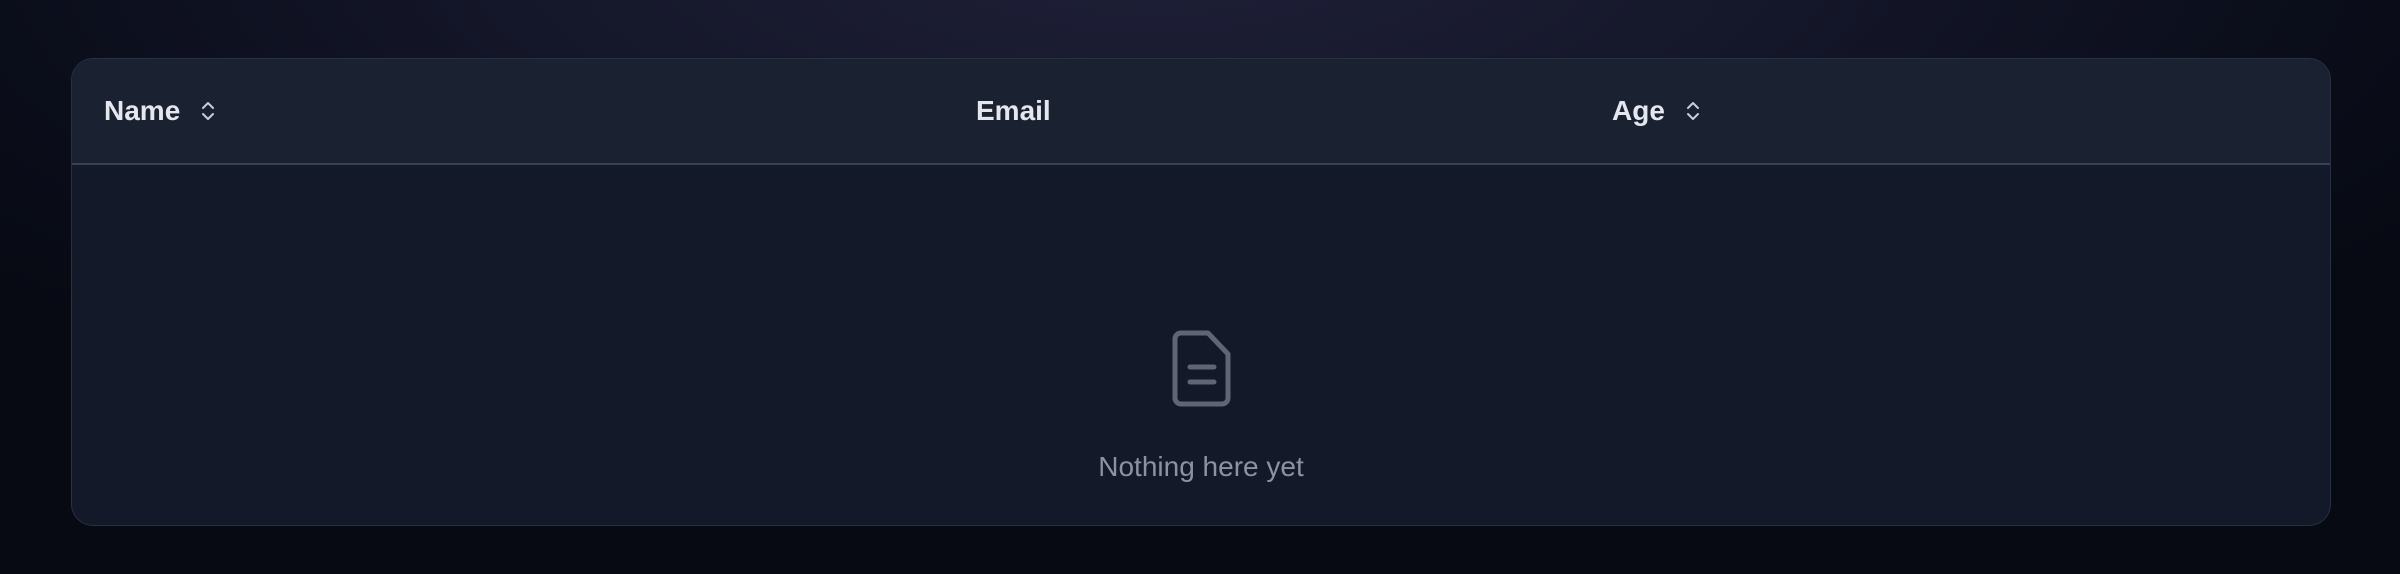 The image size is (2400, 574). I want to click on empty-state-message: Nothing here yet, so click(1201, 466).